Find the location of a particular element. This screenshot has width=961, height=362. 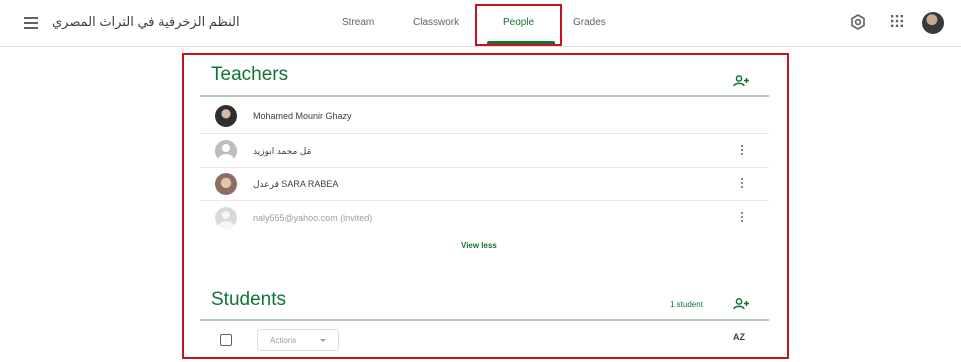

tab-stream: Stream is located at coordinates (358, 22).